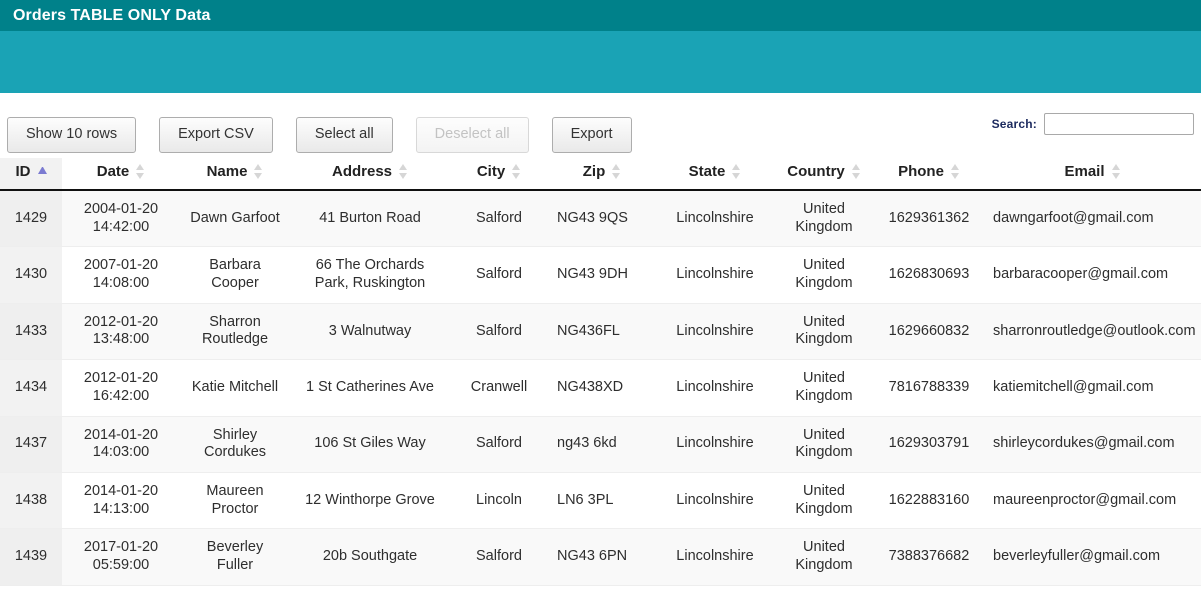 This screenshot has width=1201, height=607. What do you see at coordinates (235, 557) in the screenshot?
I see `cell-name: Beverley Fuller` at bounding box center [235, 557].